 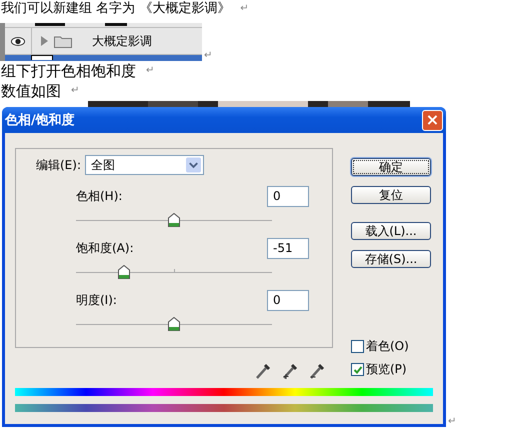 I want to click on checkbox-label: 着色(O), so click(x=387, y=346).